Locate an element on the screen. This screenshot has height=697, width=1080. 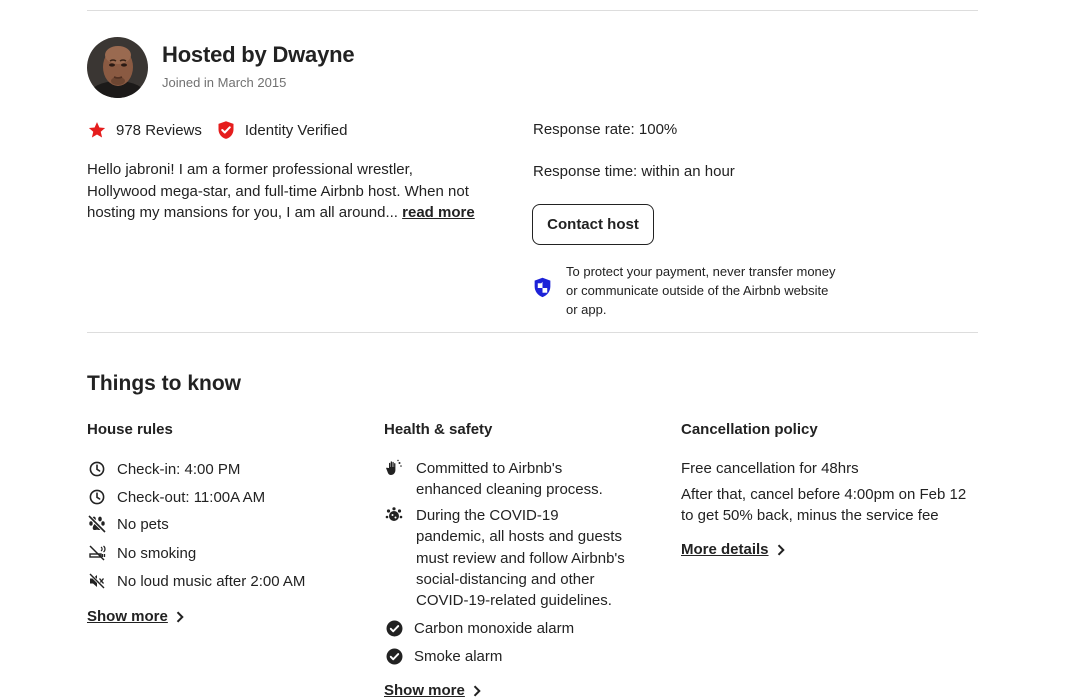
verified-shield-icon is located at coordinates (226, 130).